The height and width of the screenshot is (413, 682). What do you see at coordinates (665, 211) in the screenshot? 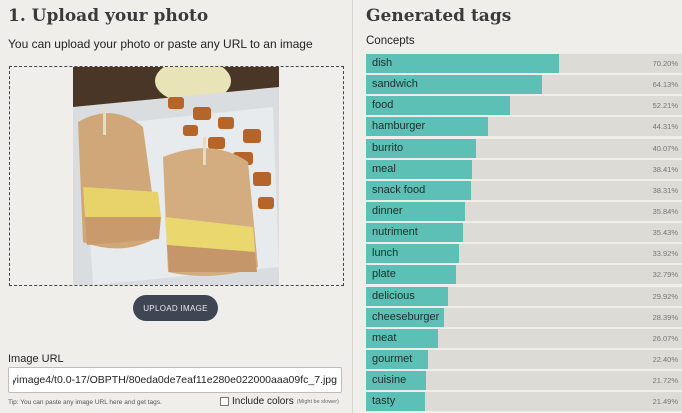
I see `tag-value: 35.84%` at bounding box center [665, 211].